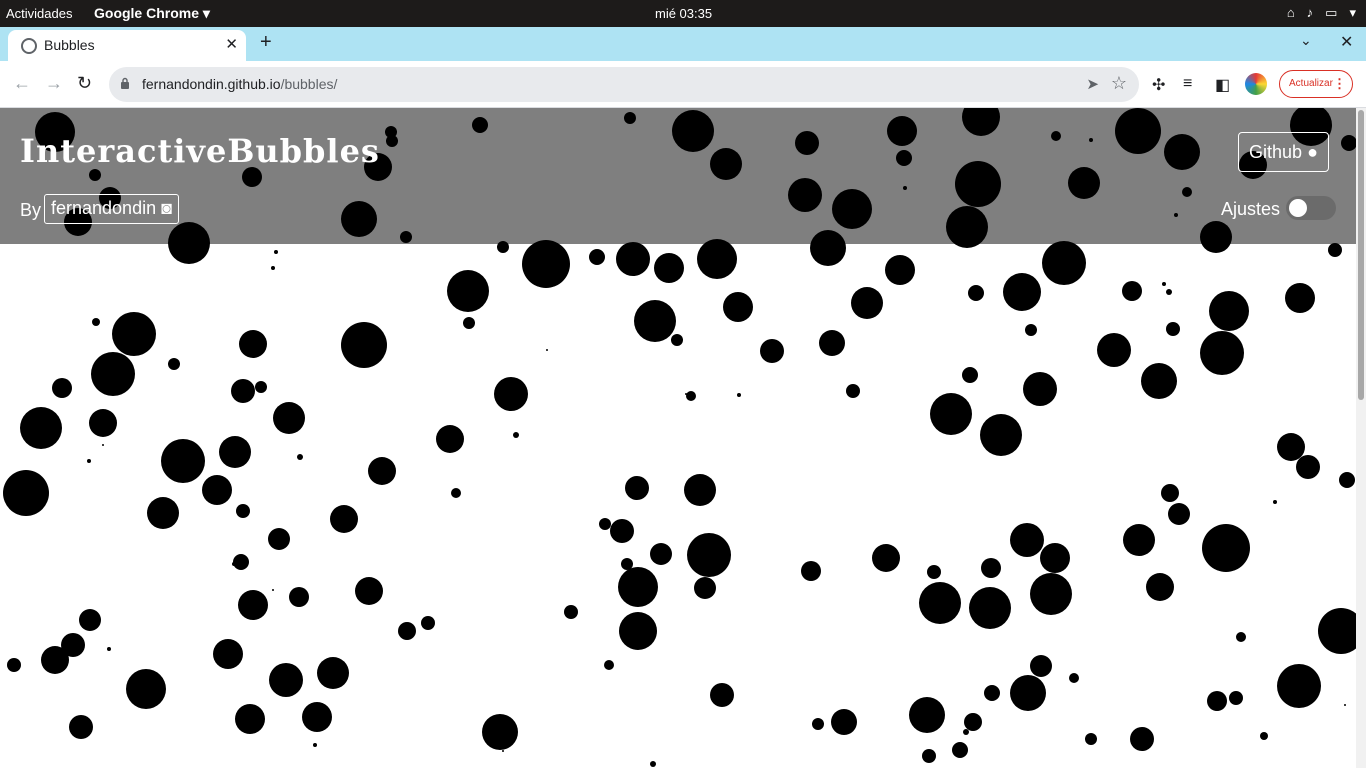 This screenshot has width=1366, height=768. Describe the element at coordinates (1119, 83) in the screenshot. I see `star-icon: ☆` at that location.